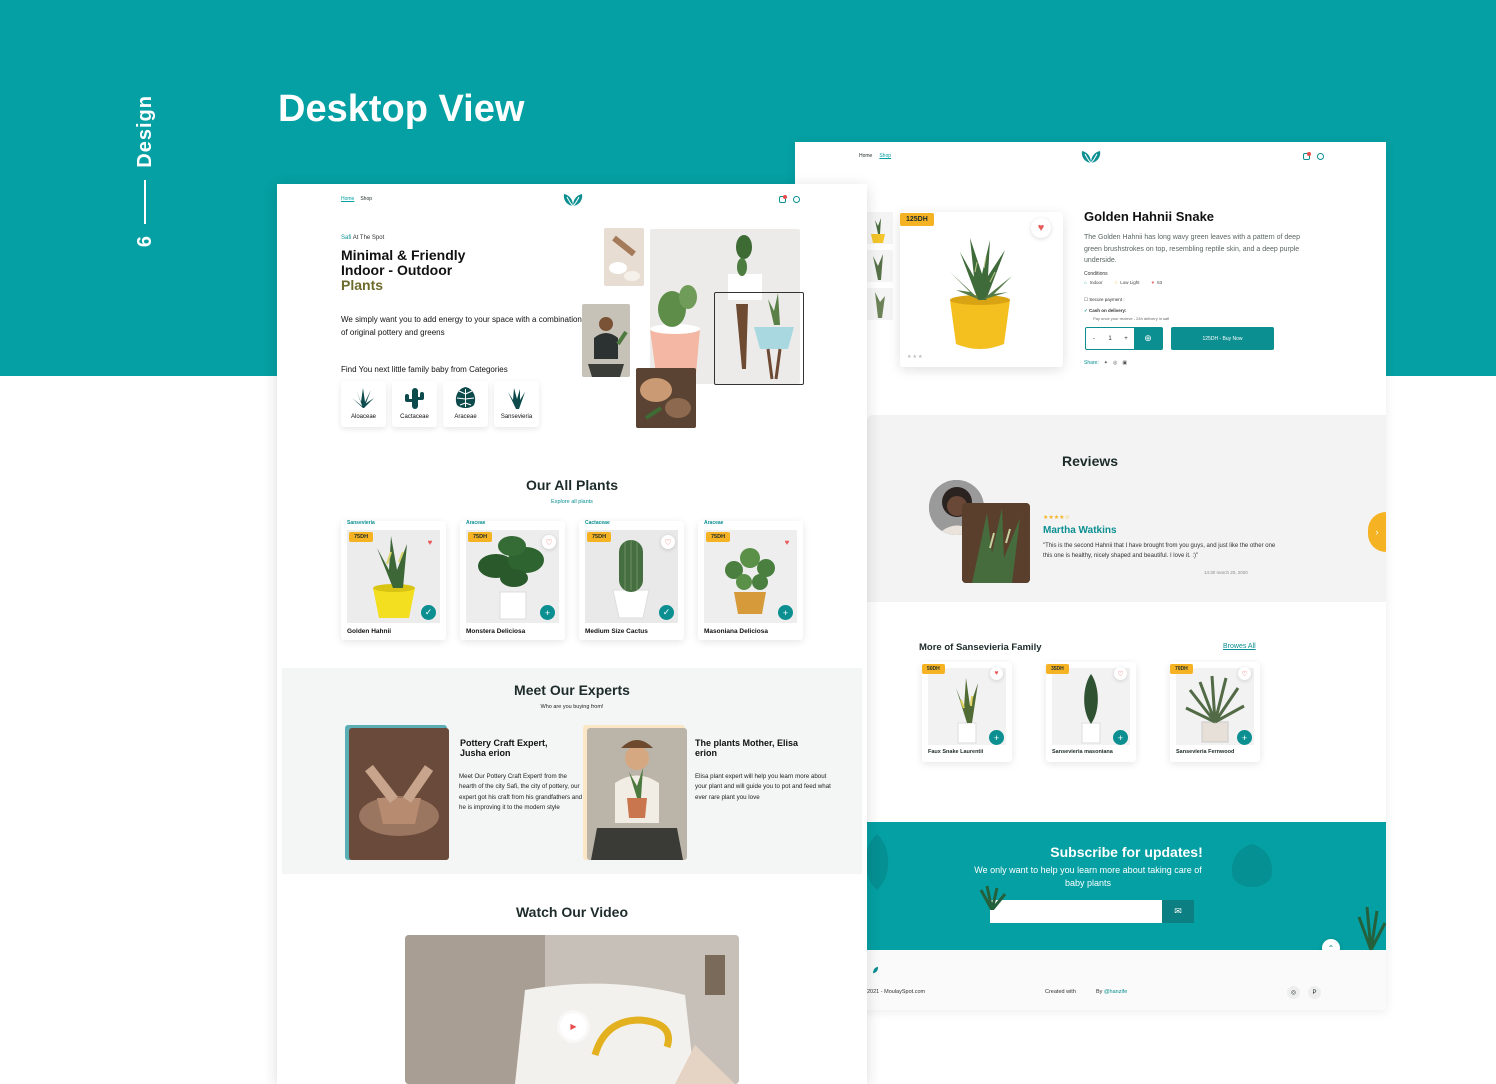 This screenshot has height=1084, width=1496. What do you see at coordinates (1096, 274) in the screenshot?
I see `conditions-label: Conditions` at bounding box center [1096, 274].